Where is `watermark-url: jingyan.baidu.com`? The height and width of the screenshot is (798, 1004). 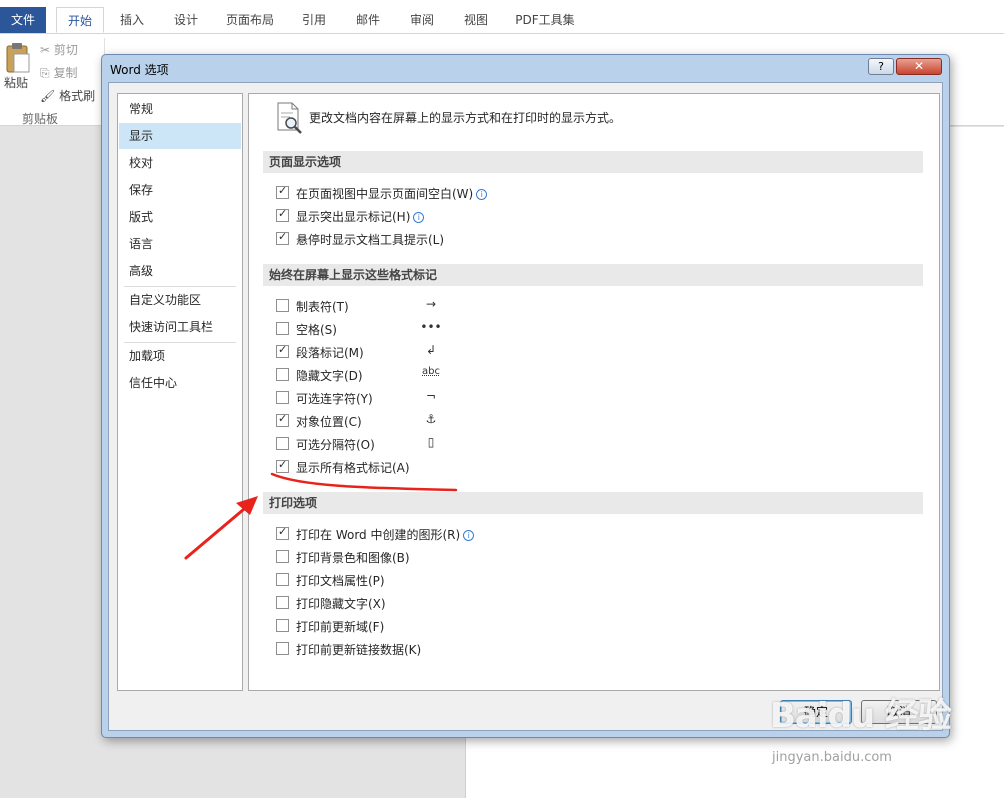 watermark-url: jingyan.baidu.com is located at coordinates (832, 757).